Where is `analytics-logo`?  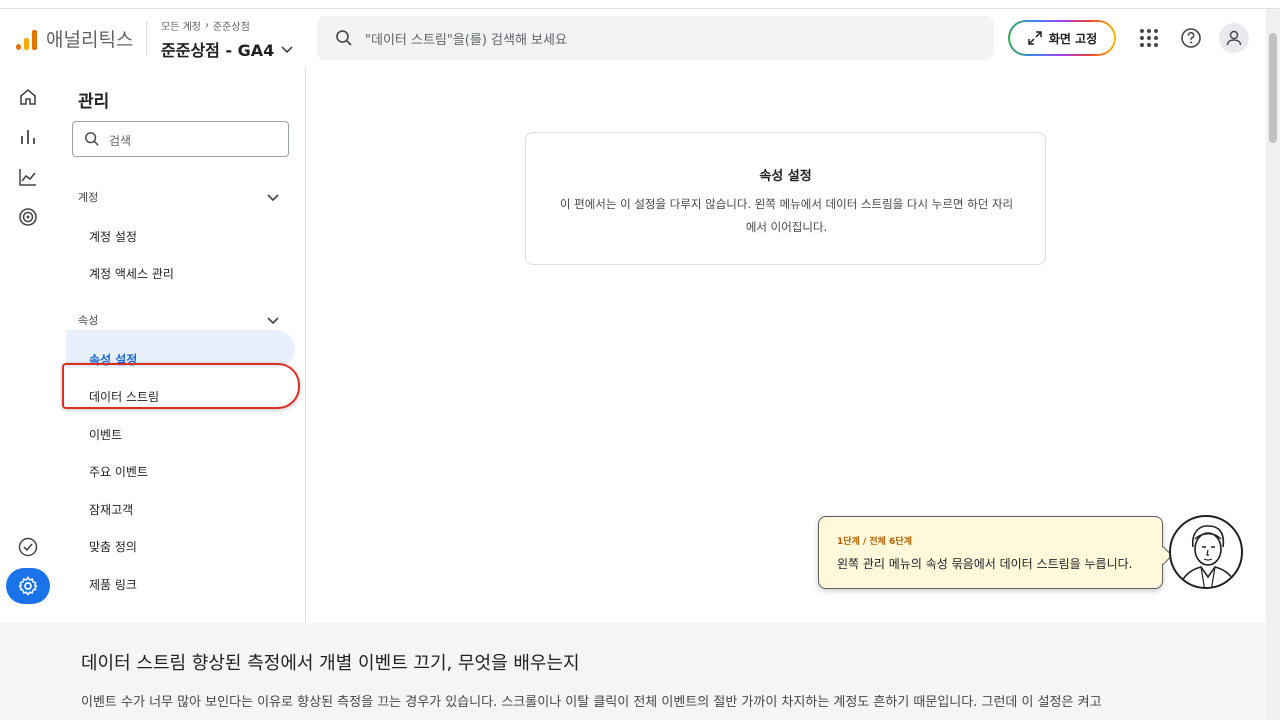 analytics-logo is located at coordinates (27, 39).